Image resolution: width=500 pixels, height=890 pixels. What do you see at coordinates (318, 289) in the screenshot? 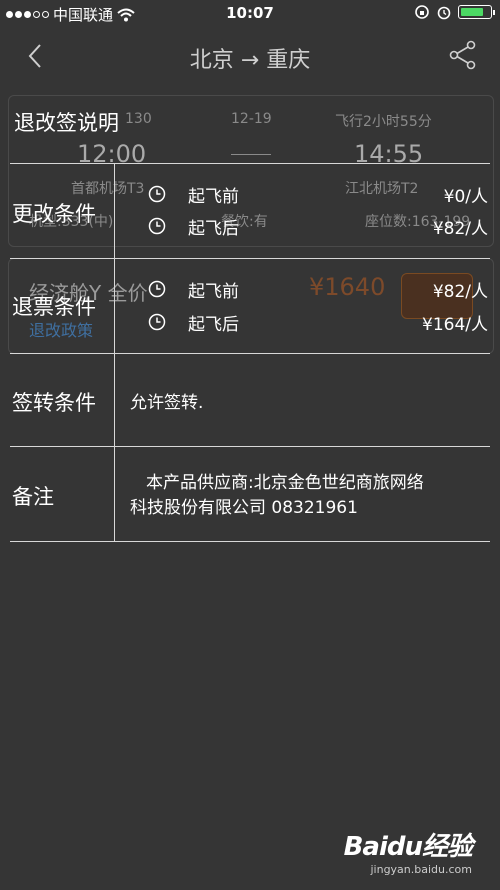
I see `refund-before-departure: 起飞前 ¥82/人` at bounding box center [318, 289].